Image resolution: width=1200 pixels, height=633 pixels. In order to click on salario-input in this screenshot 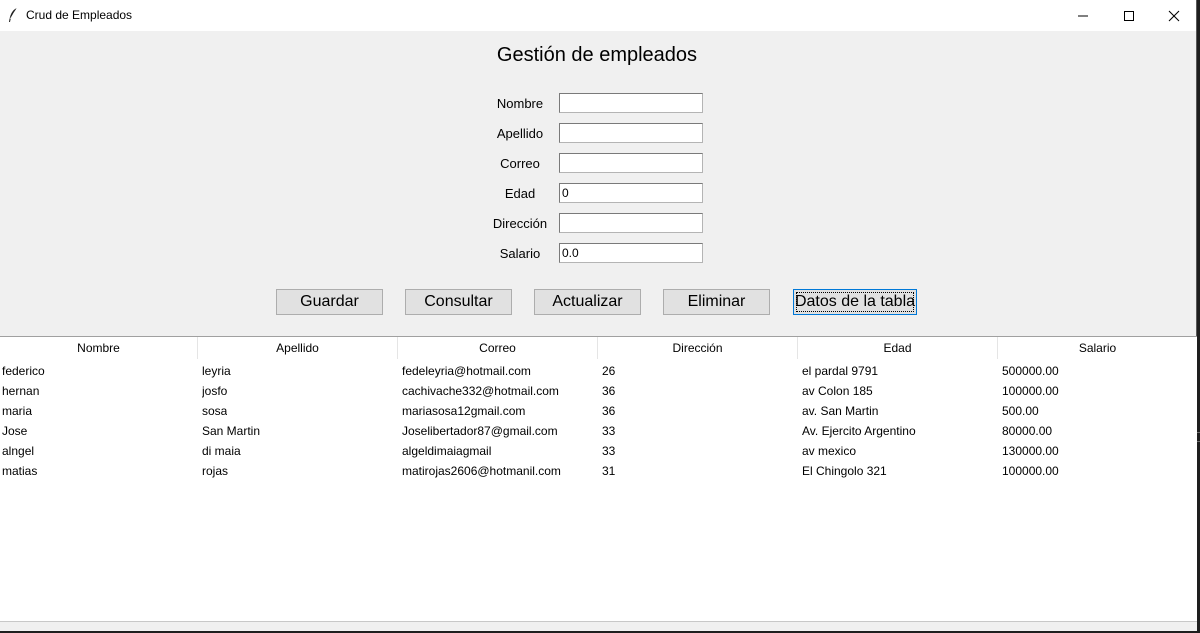, I will do `click(631, 253)`.